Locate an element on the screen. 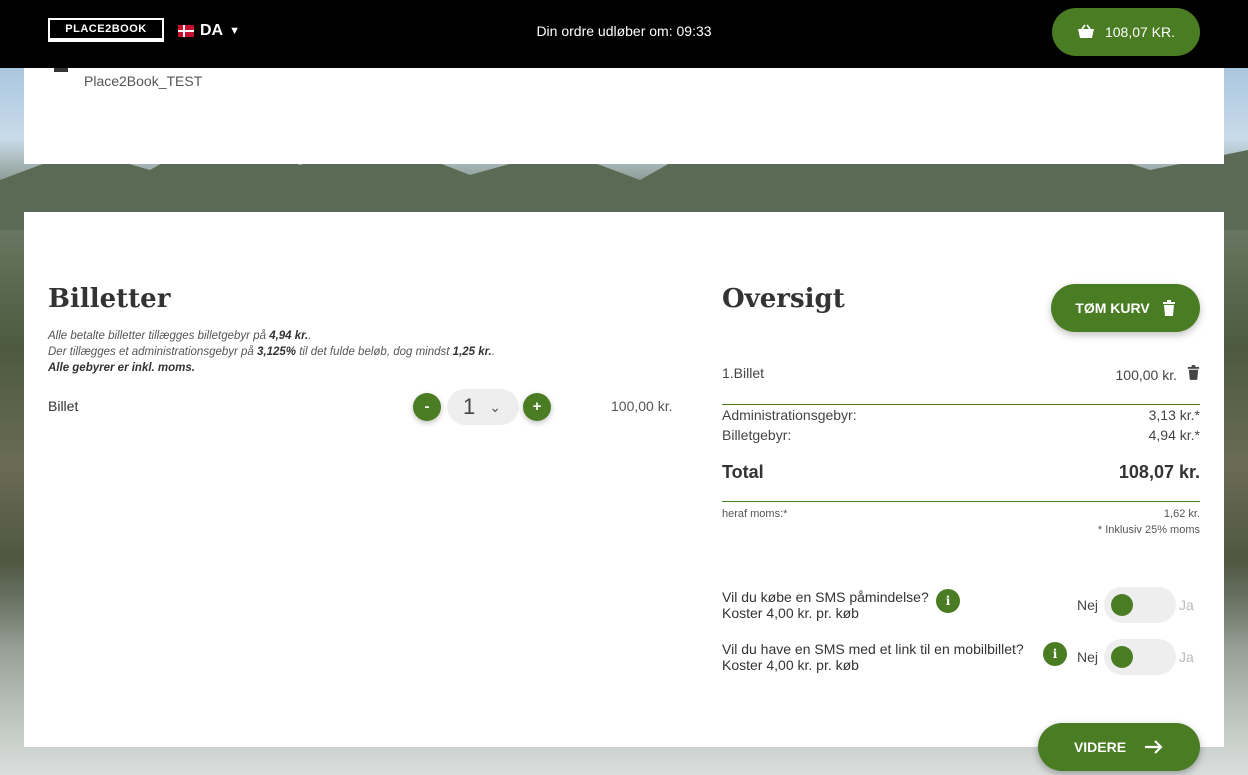  sms-reminder-no-label: Nej is located at coordinates (1088, 605).